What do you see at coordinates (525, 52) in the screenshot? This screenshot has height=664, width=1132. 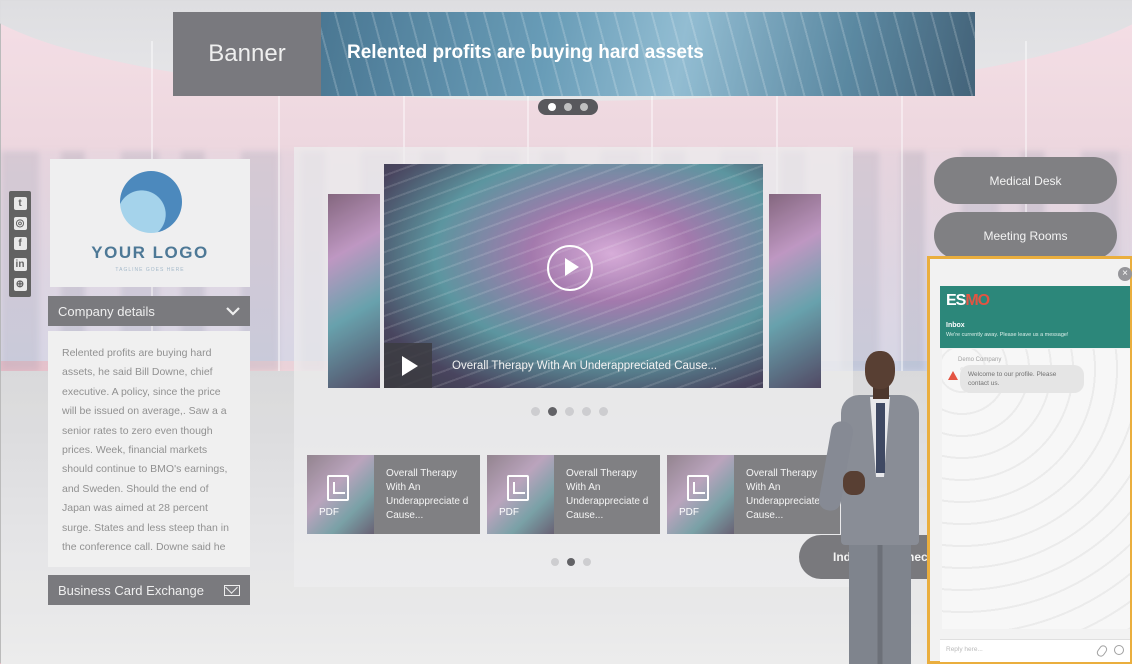 I see `banner-headline: Relented profits are buying hard assets` at bounding box center [525, 52].